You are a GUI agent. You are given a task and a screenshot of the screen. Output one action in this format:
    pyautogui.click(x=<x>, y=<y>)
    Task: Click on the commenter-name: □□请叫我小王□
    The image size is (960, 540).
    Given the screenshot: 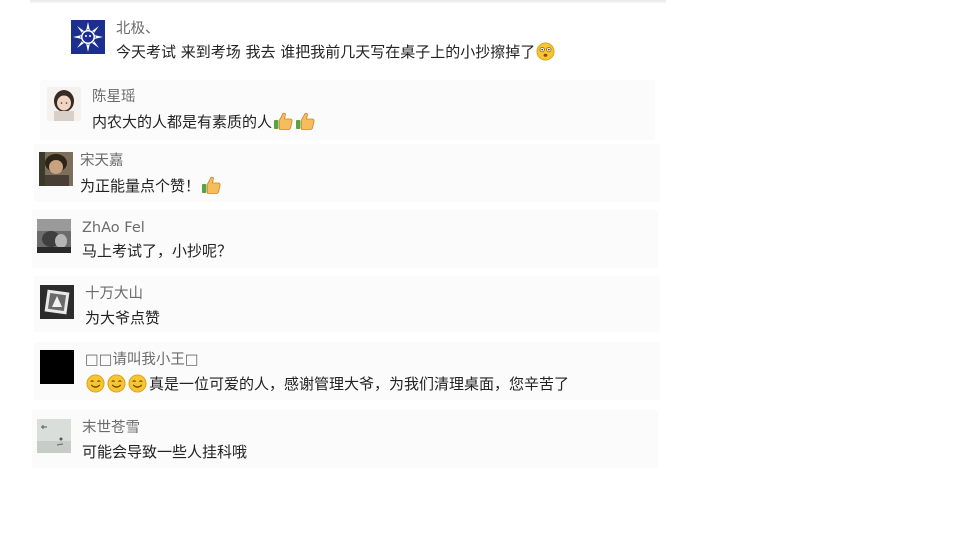 What is the action you would take?
    pyautogui.click(x=142, y=360)
    